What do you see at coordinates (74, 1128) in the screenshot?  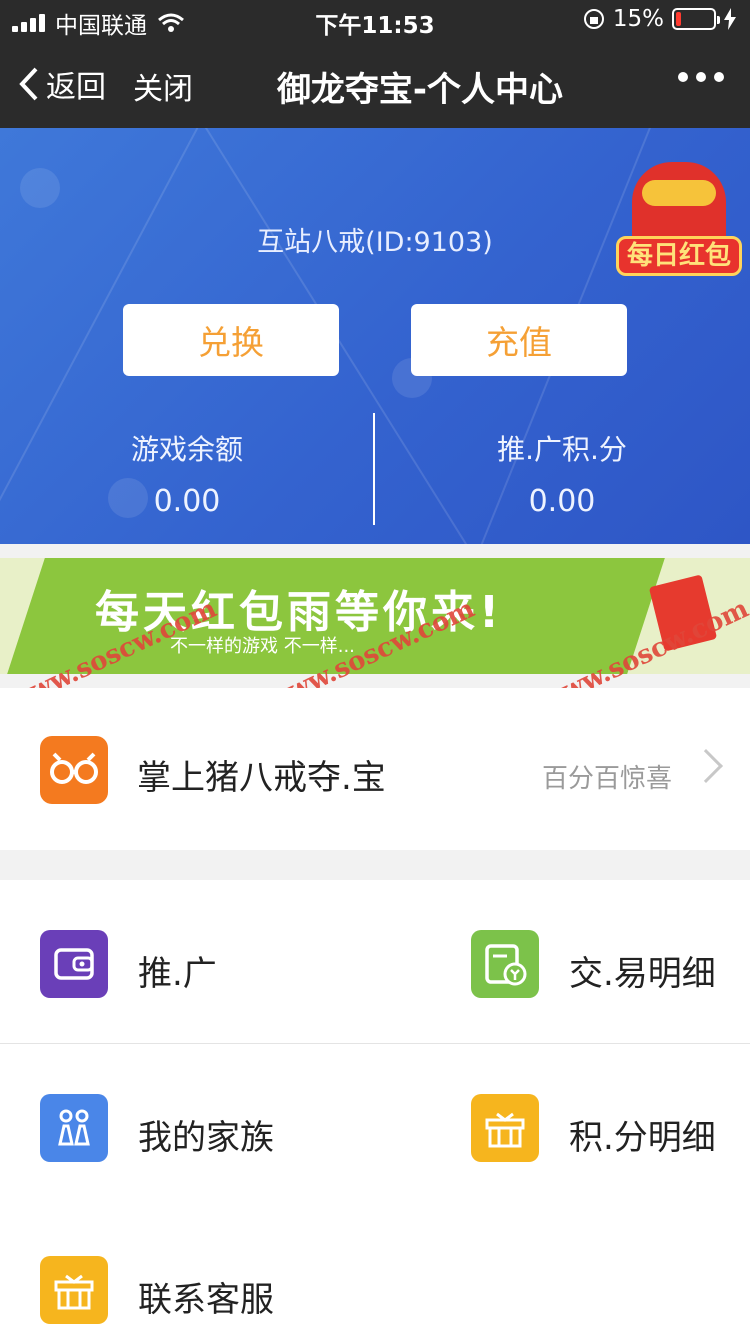 I see `family-icon` at bounding box center [74, 1128].